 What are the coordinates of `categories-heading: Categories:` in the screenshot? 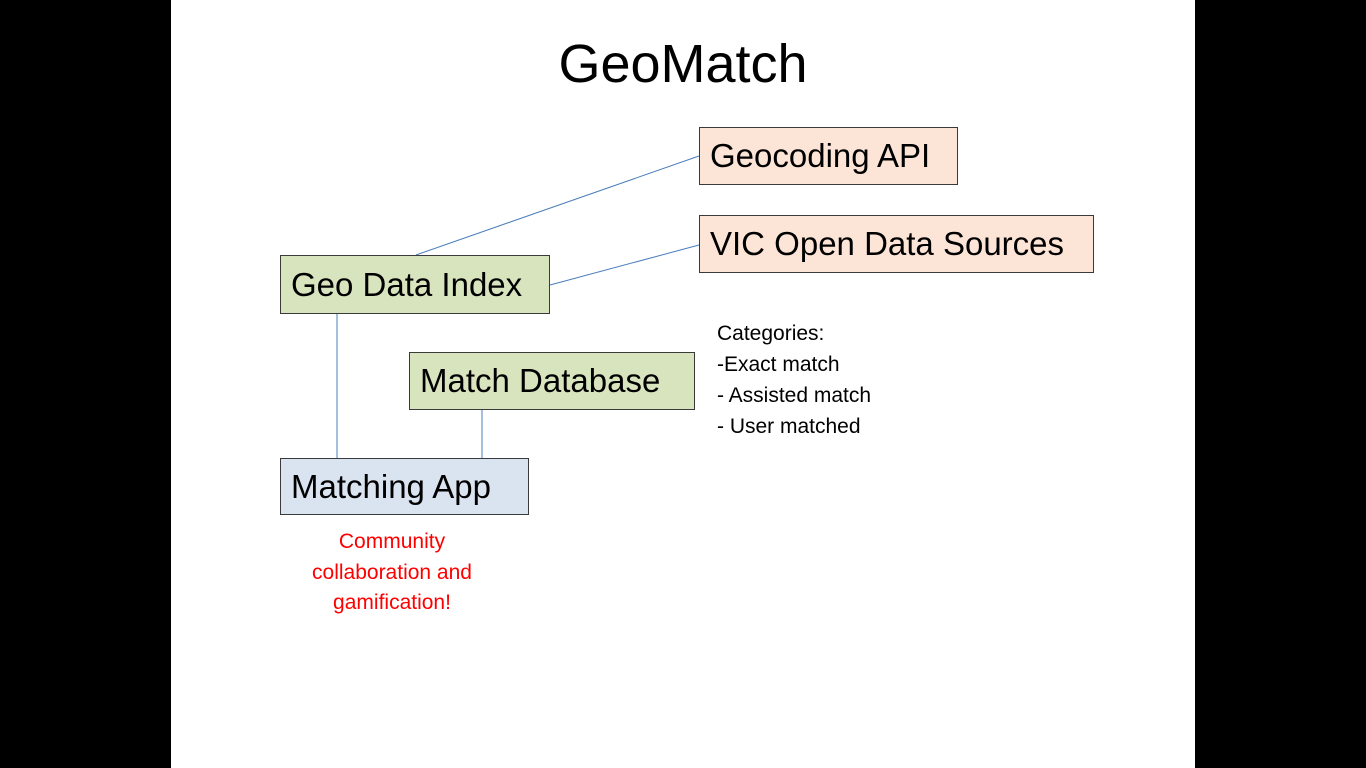 It's located at (771, 333).